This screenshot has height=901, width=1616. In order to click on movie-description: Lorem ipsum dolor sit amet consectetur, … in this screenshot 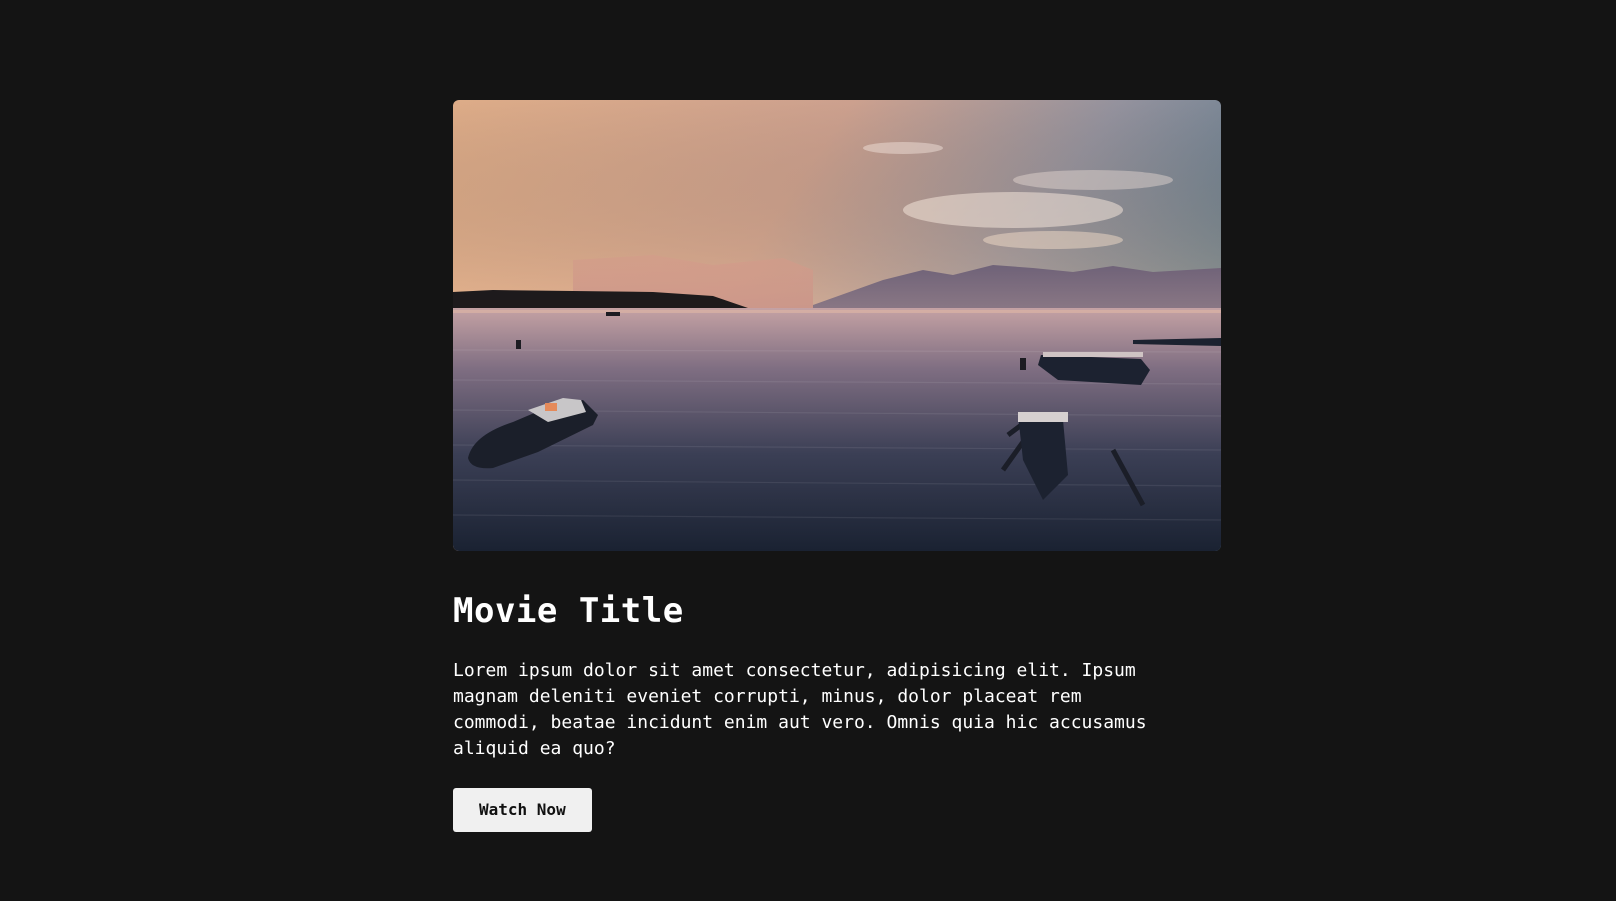, I will do `click(800, 710)`.